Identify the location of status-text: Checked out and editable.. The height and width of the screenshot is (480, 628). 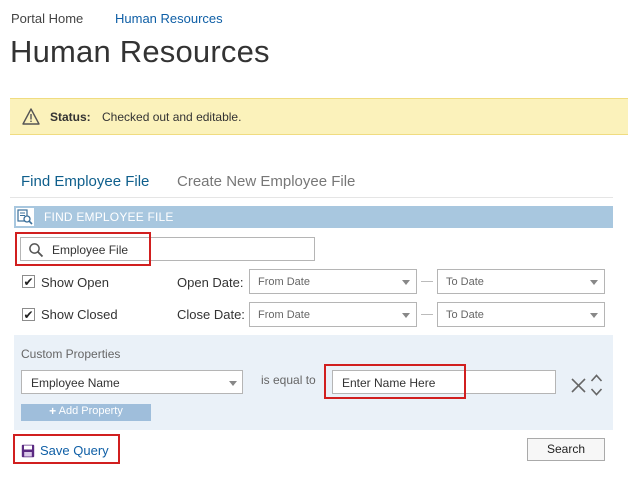
(172, 117).